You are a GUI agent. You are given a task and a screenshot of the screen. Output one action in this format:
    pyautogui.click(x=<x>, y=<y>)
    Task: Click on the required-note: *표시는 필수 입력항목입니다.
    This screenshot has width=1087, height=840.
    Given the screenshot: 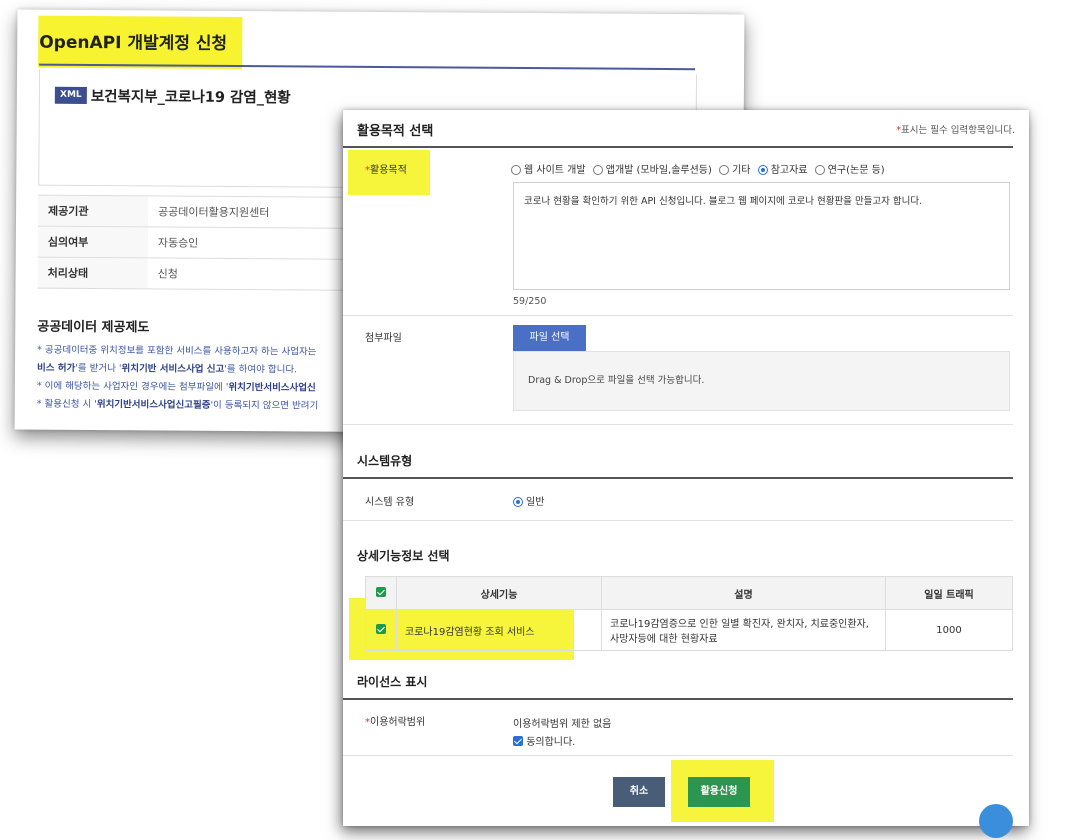 What is the action you would take?
    pyautogui.click(x=955, y=130)
    